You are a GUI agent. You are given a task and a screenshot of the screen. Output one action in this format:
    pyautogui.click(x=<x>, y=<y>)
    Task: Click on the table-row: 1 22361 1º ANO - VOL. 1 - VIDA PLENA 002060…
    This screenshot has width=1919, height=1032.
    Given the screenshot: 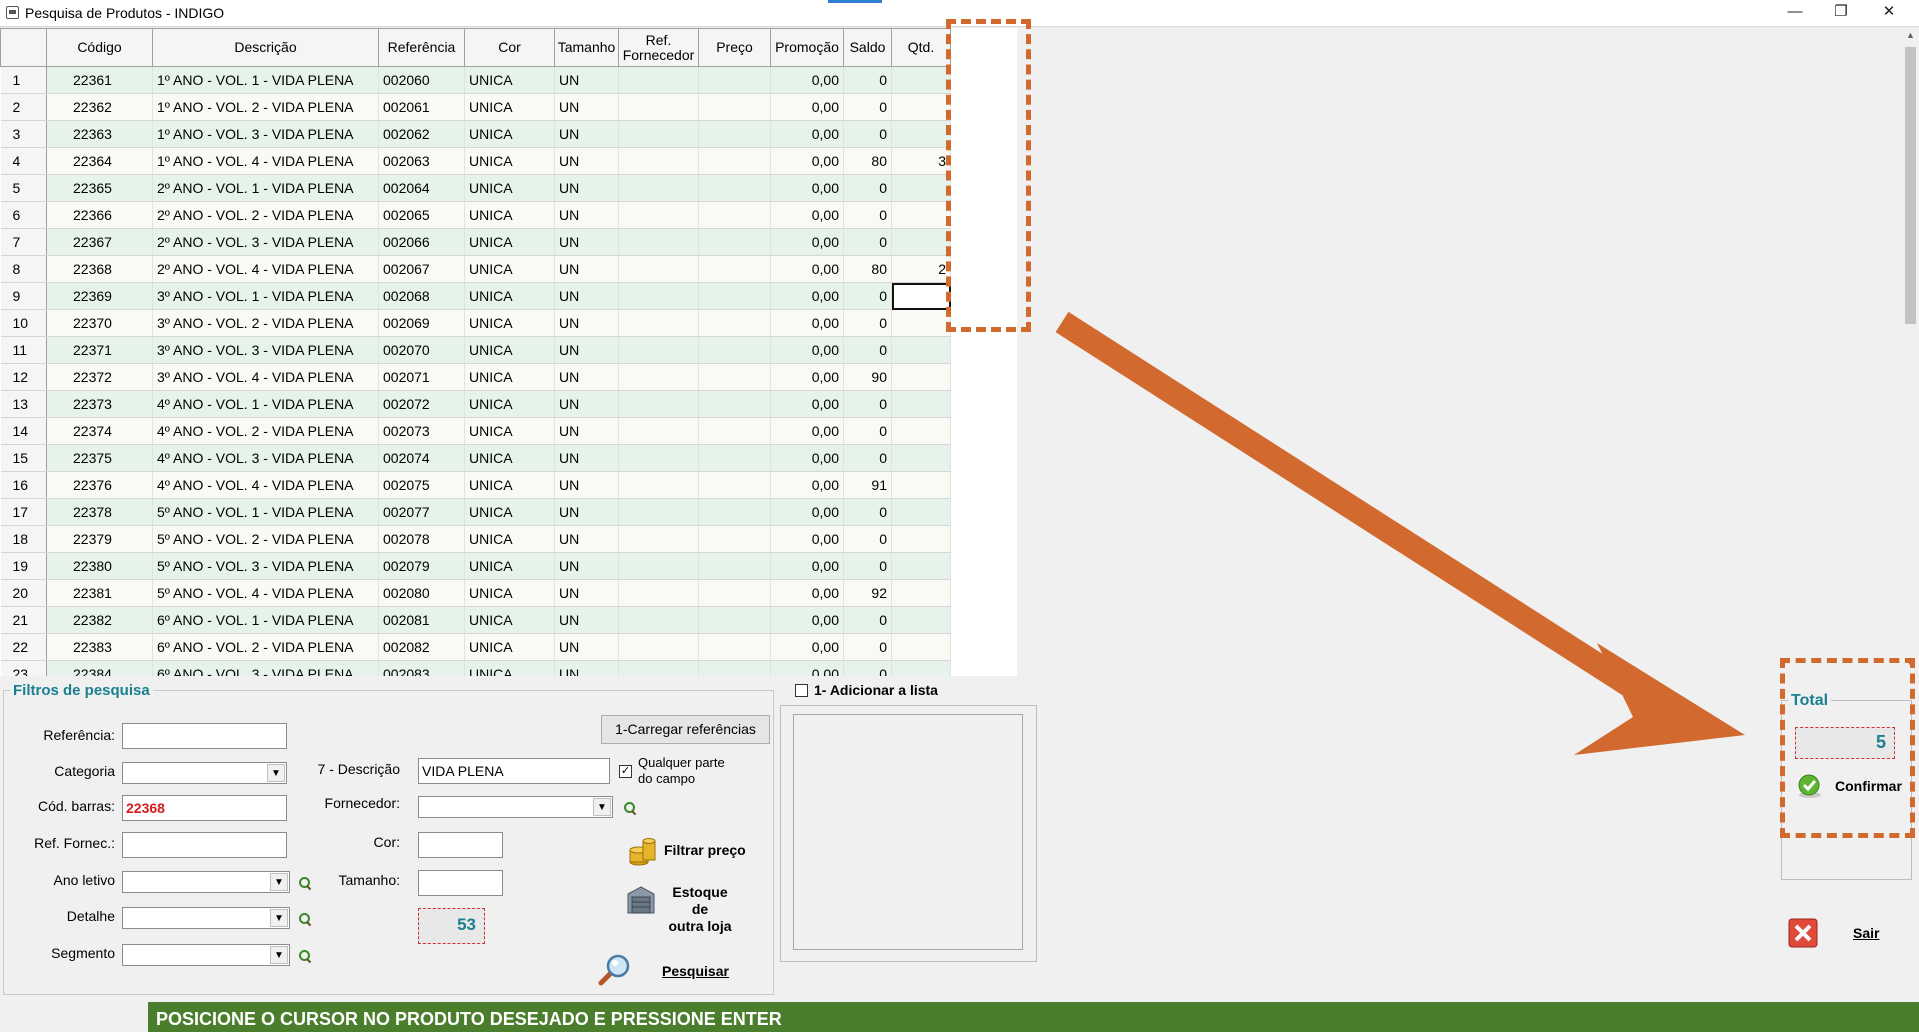 What is the action you would take?
    pyautogui.click(x=475, y=80)
    